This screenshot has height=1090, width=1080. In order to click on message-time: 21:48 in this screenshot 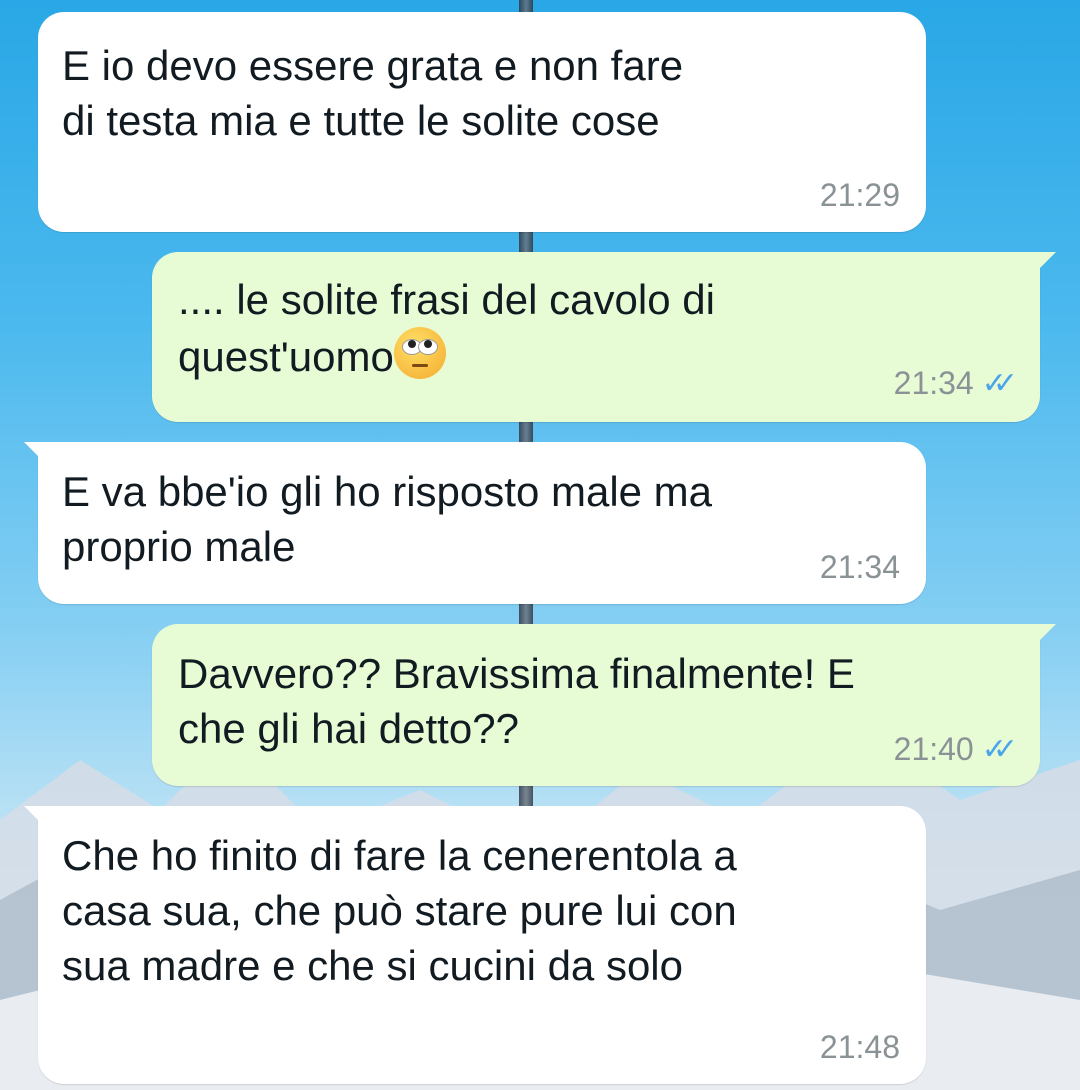, I will do `click(859, 1047)`.